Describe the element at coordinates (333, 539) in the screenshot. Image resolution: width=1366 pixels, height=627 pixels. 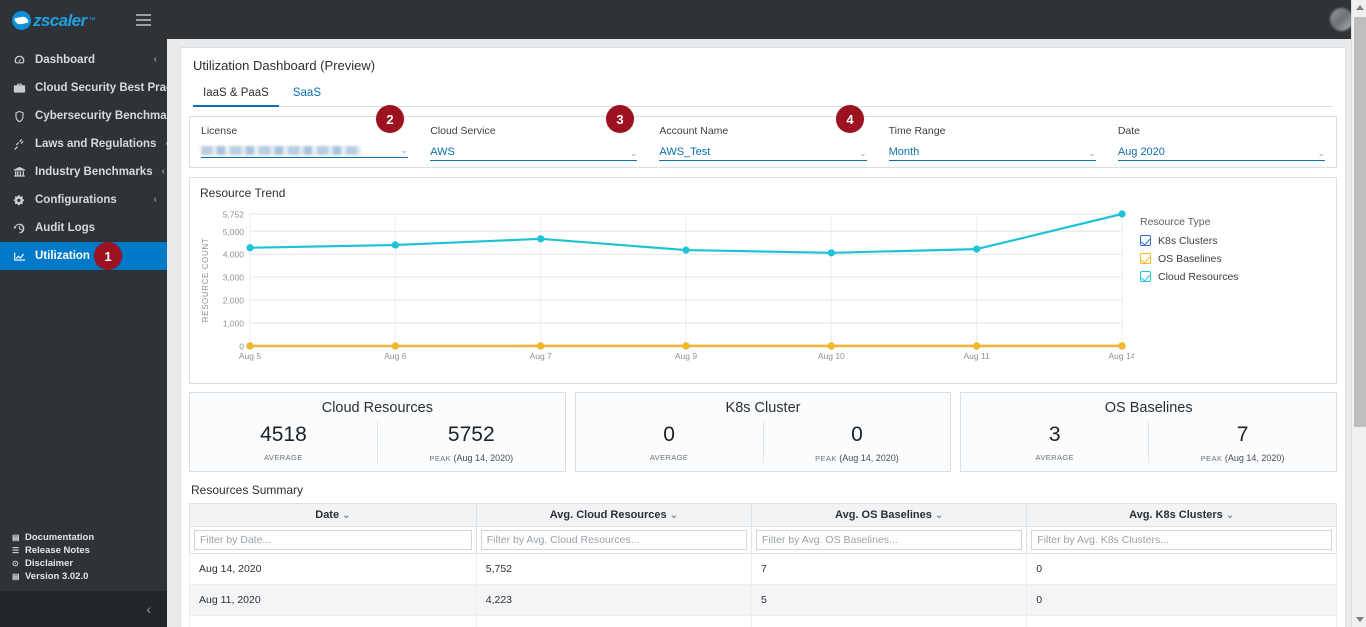
I see `filter-input-date` at that location.